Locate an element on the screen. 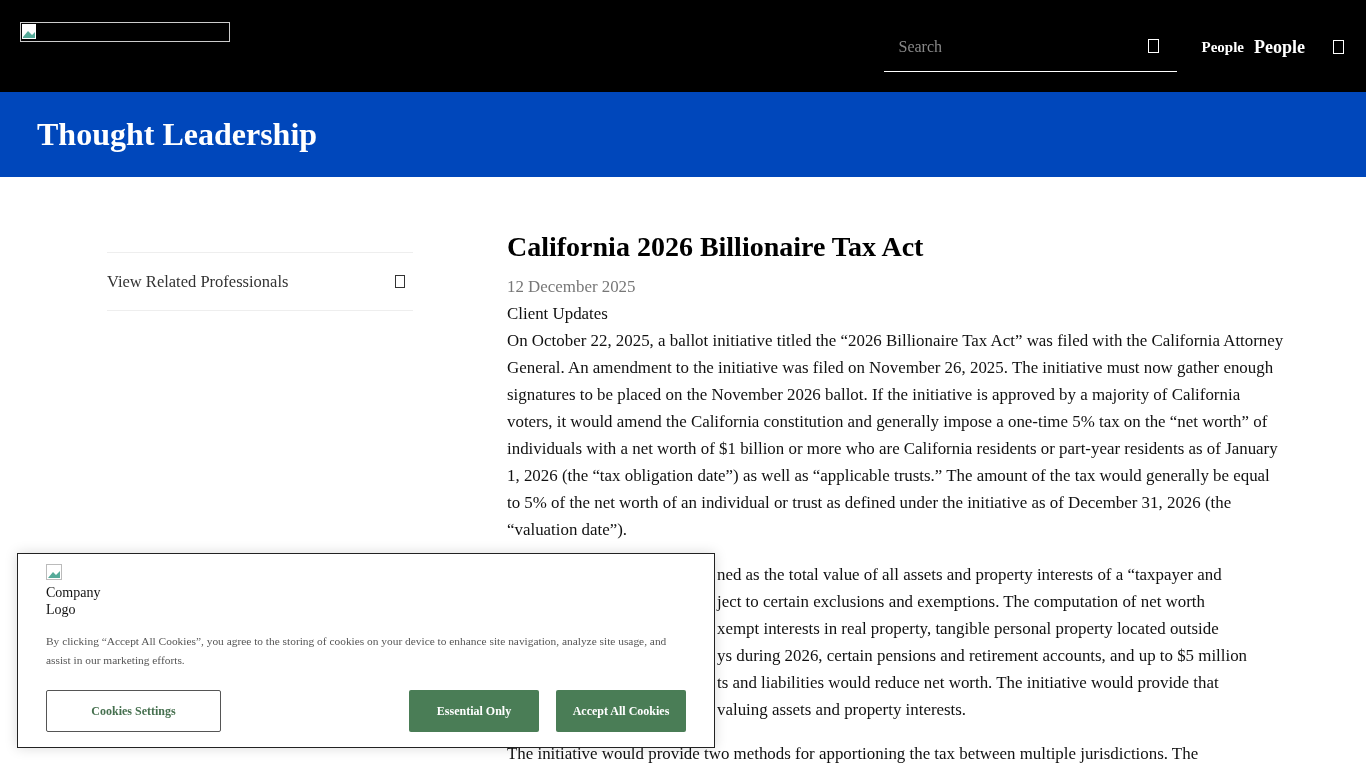  paragraph-line: ys during 2026, certain pensions and retirement accounts, and up to $5 million is located at coordinates (983, 656).